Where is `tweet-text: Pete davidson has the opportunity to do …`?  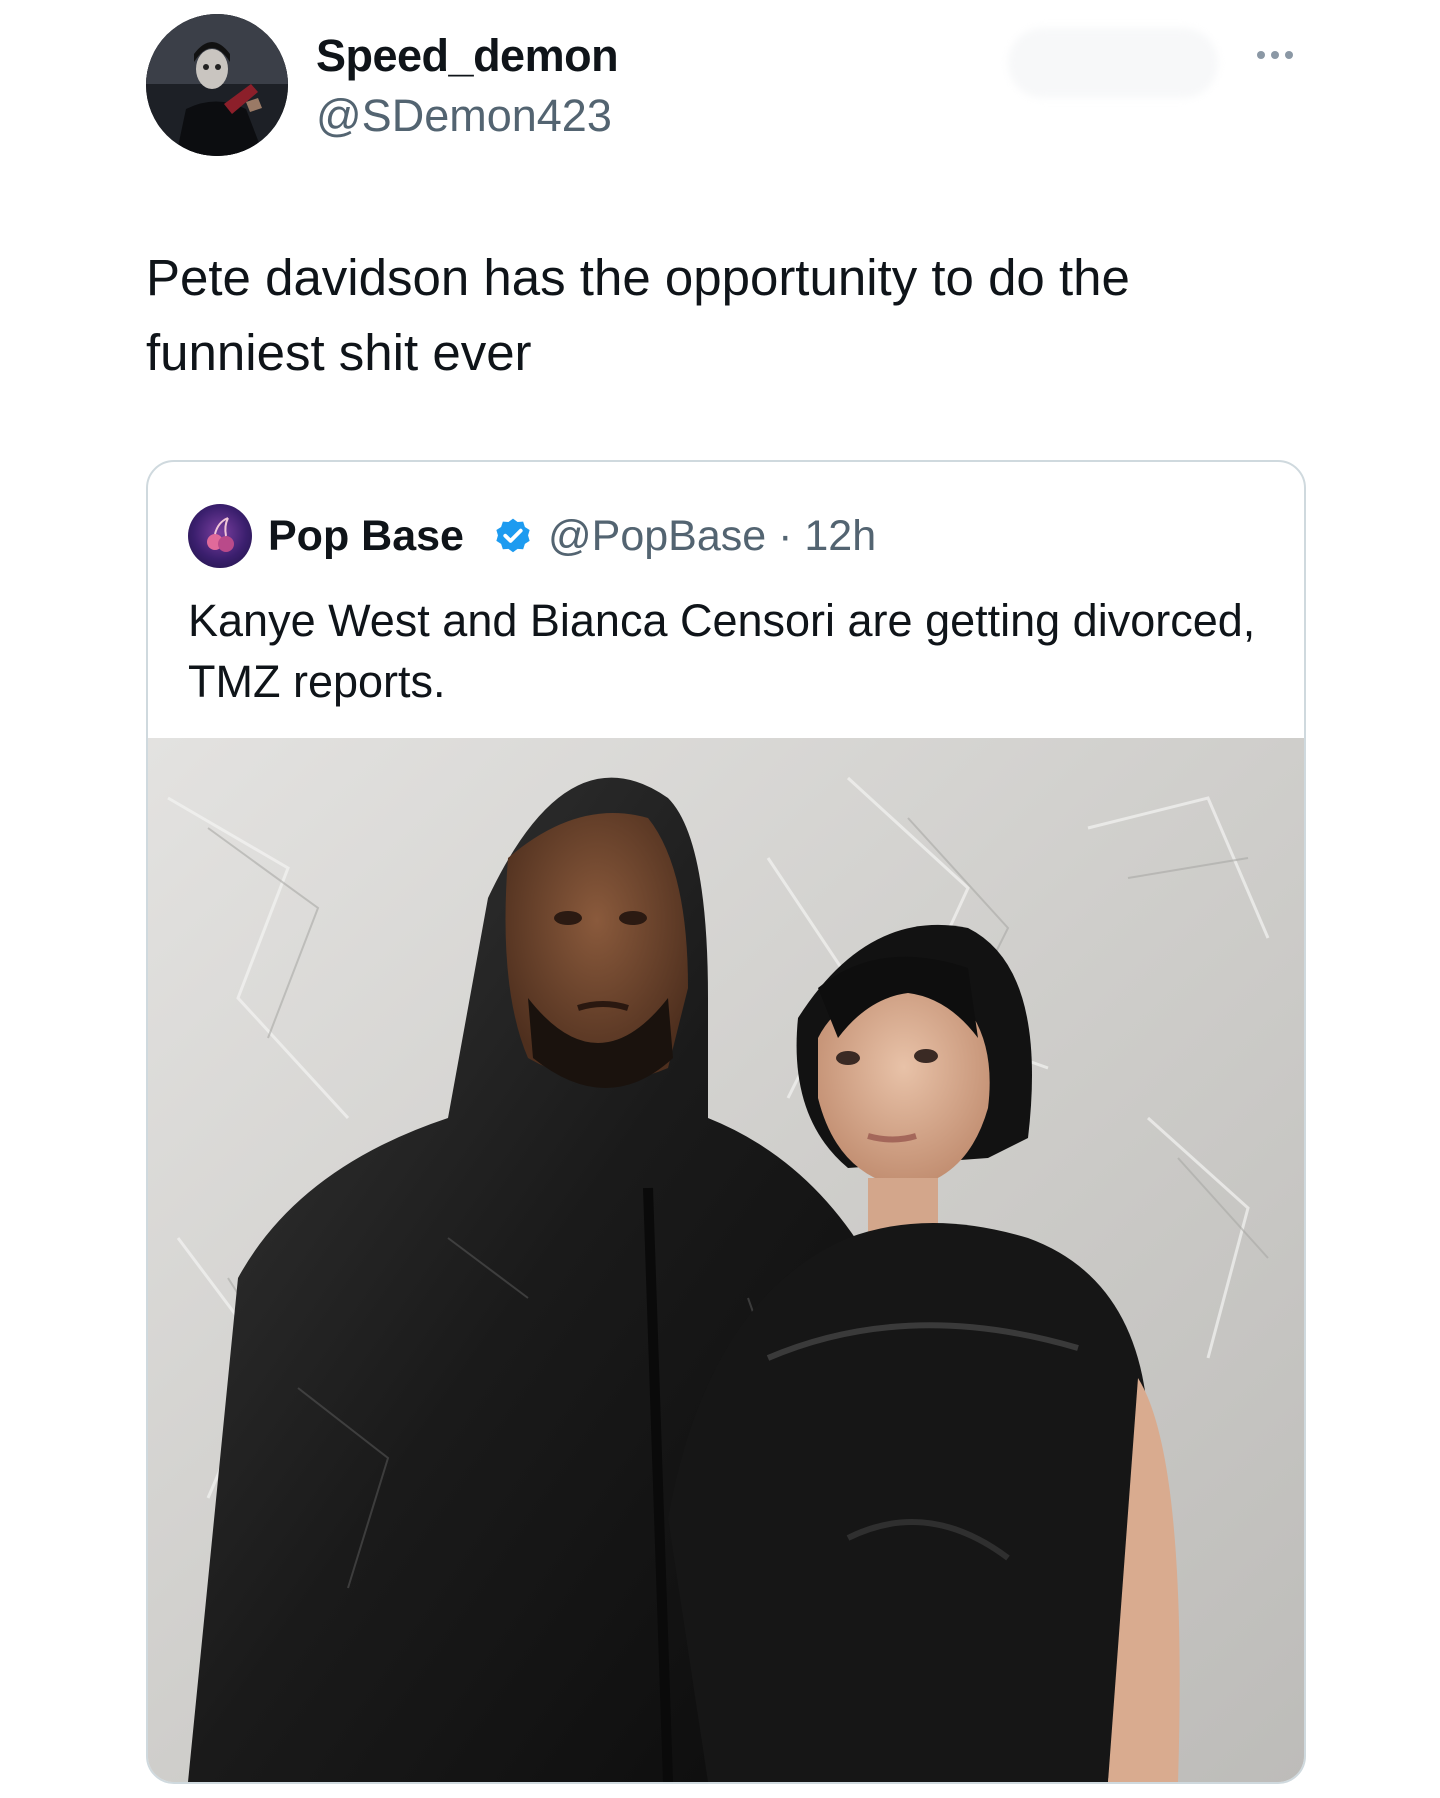 tweet-text: Pete davidson has the opportunity to do … is located at coordinates (638, 315).